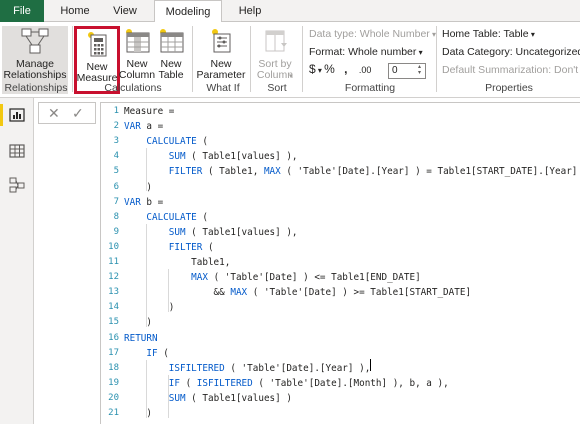  I want to click on line-number: 4, so click(116, 156).